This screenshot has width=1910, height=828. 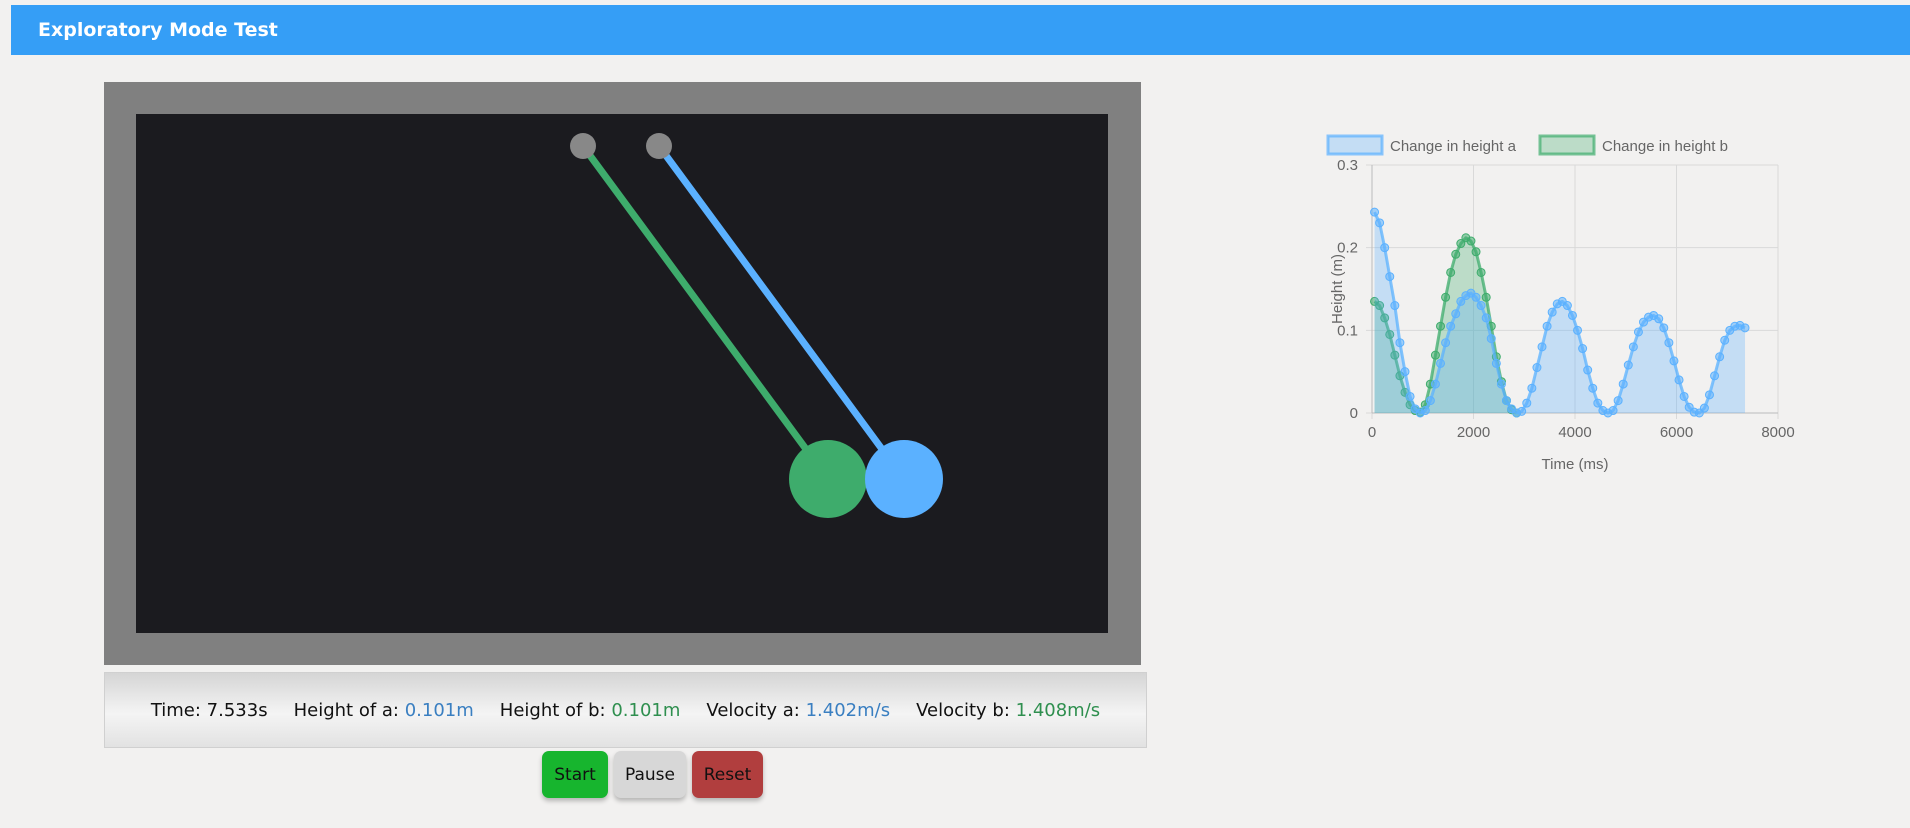 What do you see at coordinates (552, 710) in the screenshot?
I see `height-b-label: Height of b:` at bounding box center [552, 710].